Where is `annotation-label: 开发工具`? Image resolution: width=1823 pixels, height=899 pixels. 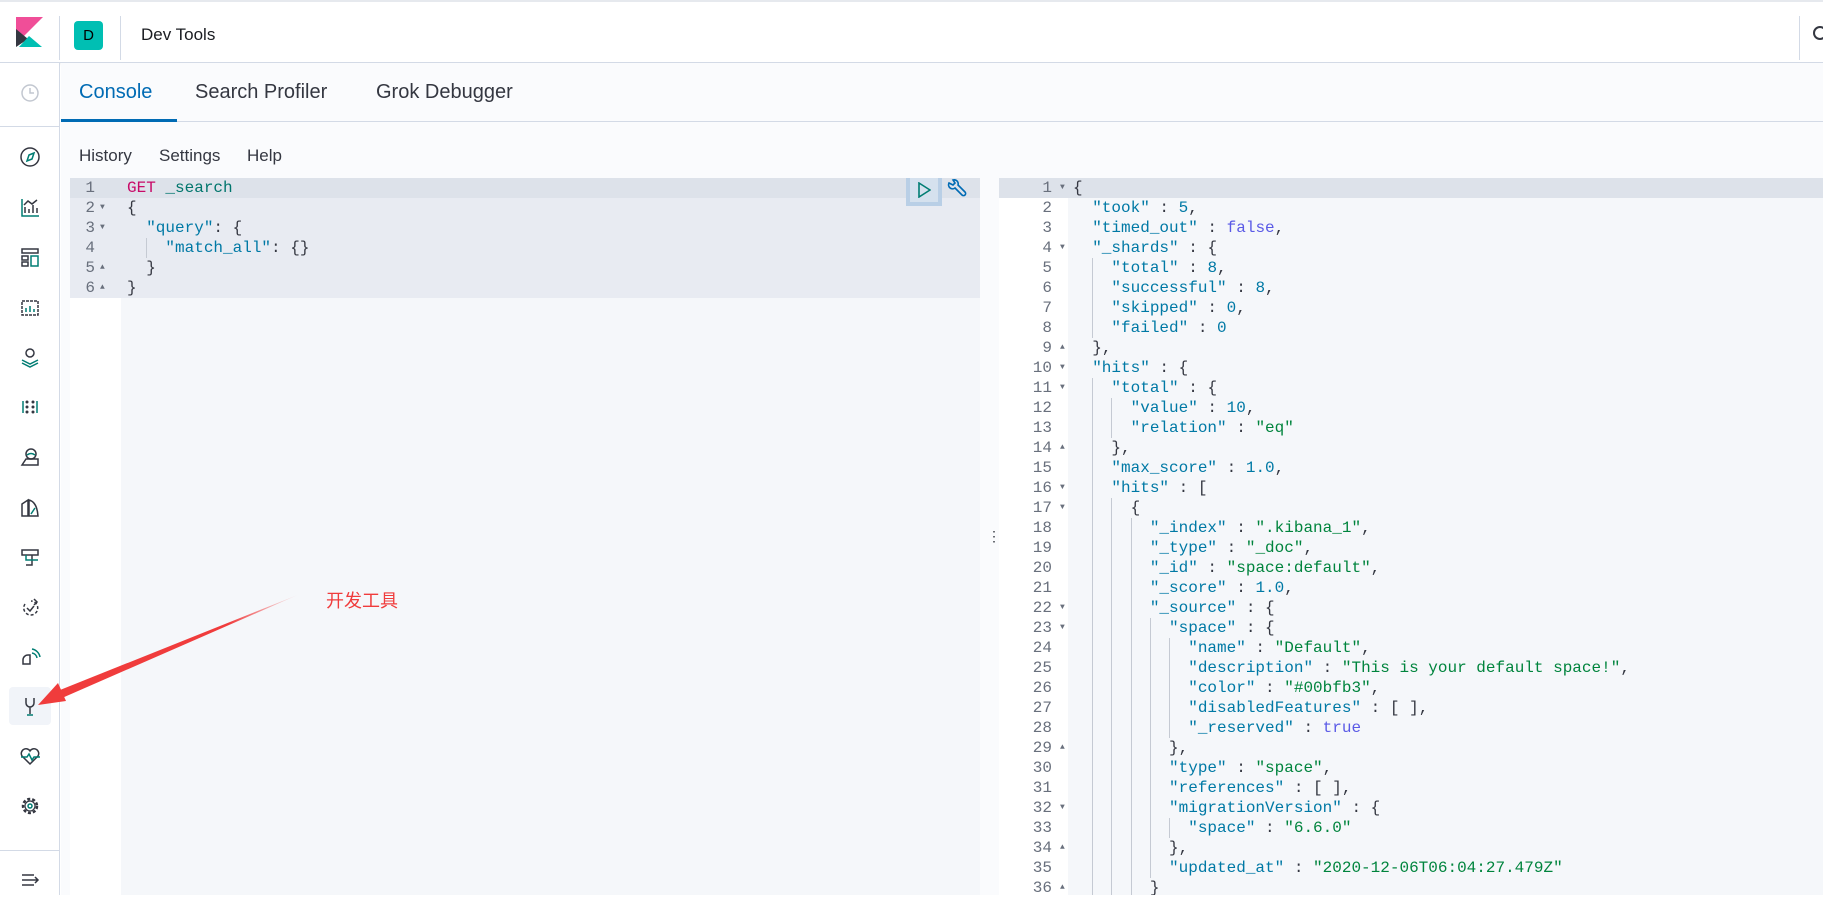 annotation-label: 开发工具 is located at coordinates (362, 601).